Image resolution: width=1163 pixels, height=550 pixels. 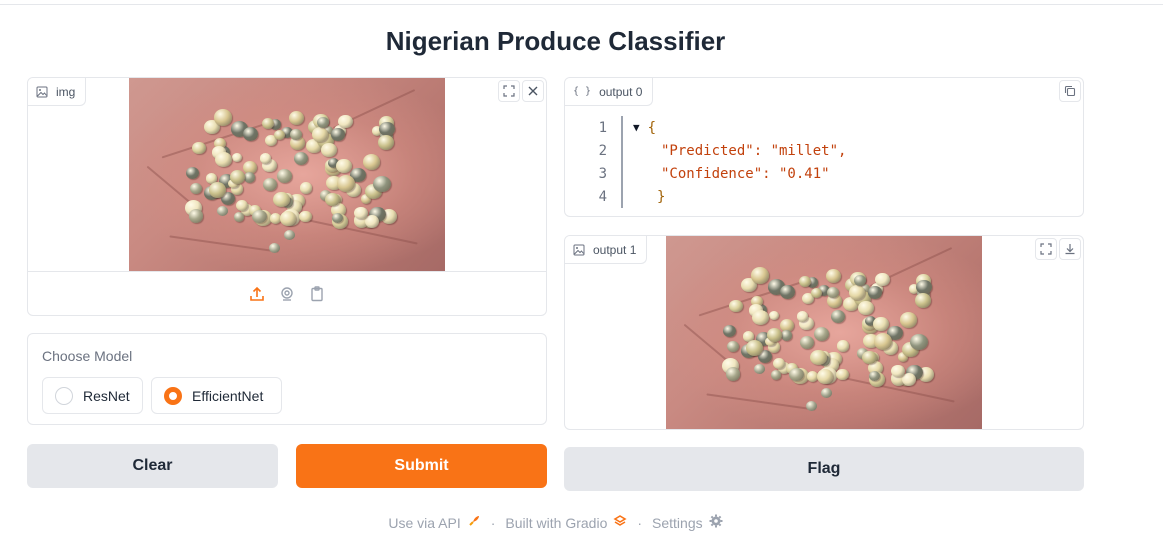 I want to click on settings-text: Settings, so click(x=677, y=522).